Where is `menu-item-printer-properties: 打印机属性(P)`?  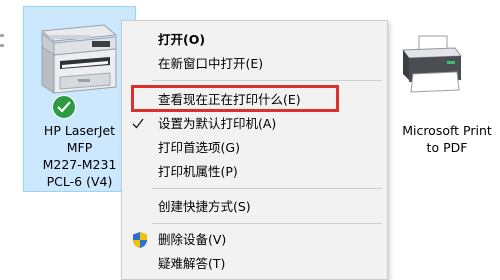 menu-item-printer-properties: 打印机属性(P) is located at coordinates (254, 172).